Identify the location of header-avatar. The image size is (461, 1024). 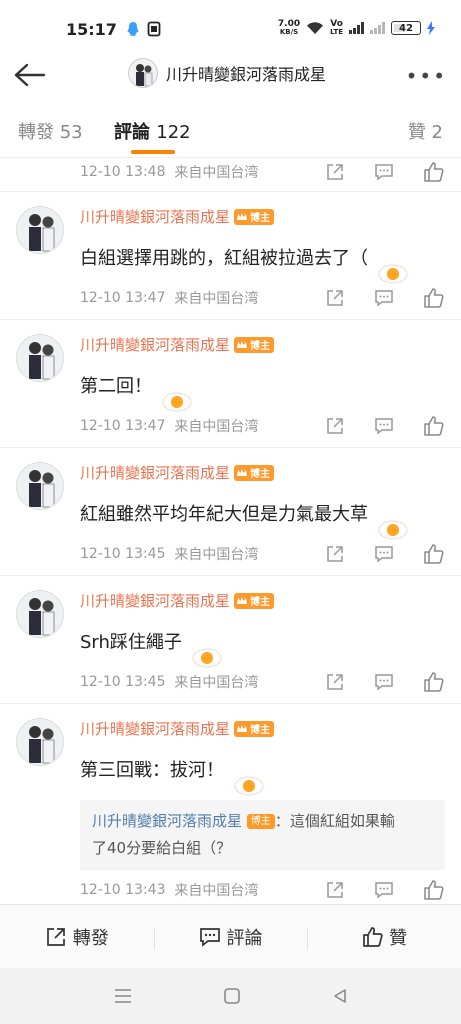
(143, 73).